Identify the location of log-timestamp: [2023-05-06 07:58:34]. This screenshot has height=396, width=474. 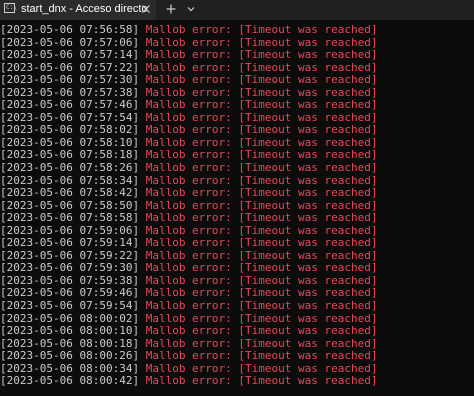
(70, 180).